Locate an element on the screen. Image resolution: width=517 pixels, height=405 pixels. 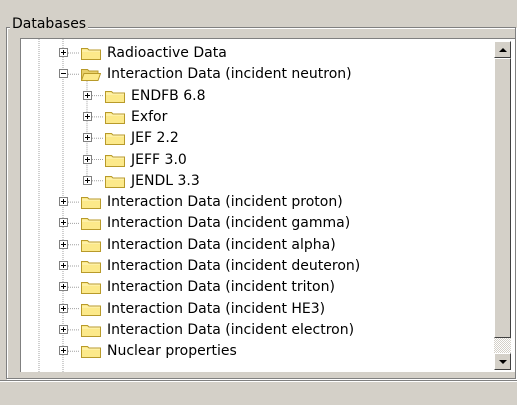
group-title: Databases is located at coordinates (49, 24).